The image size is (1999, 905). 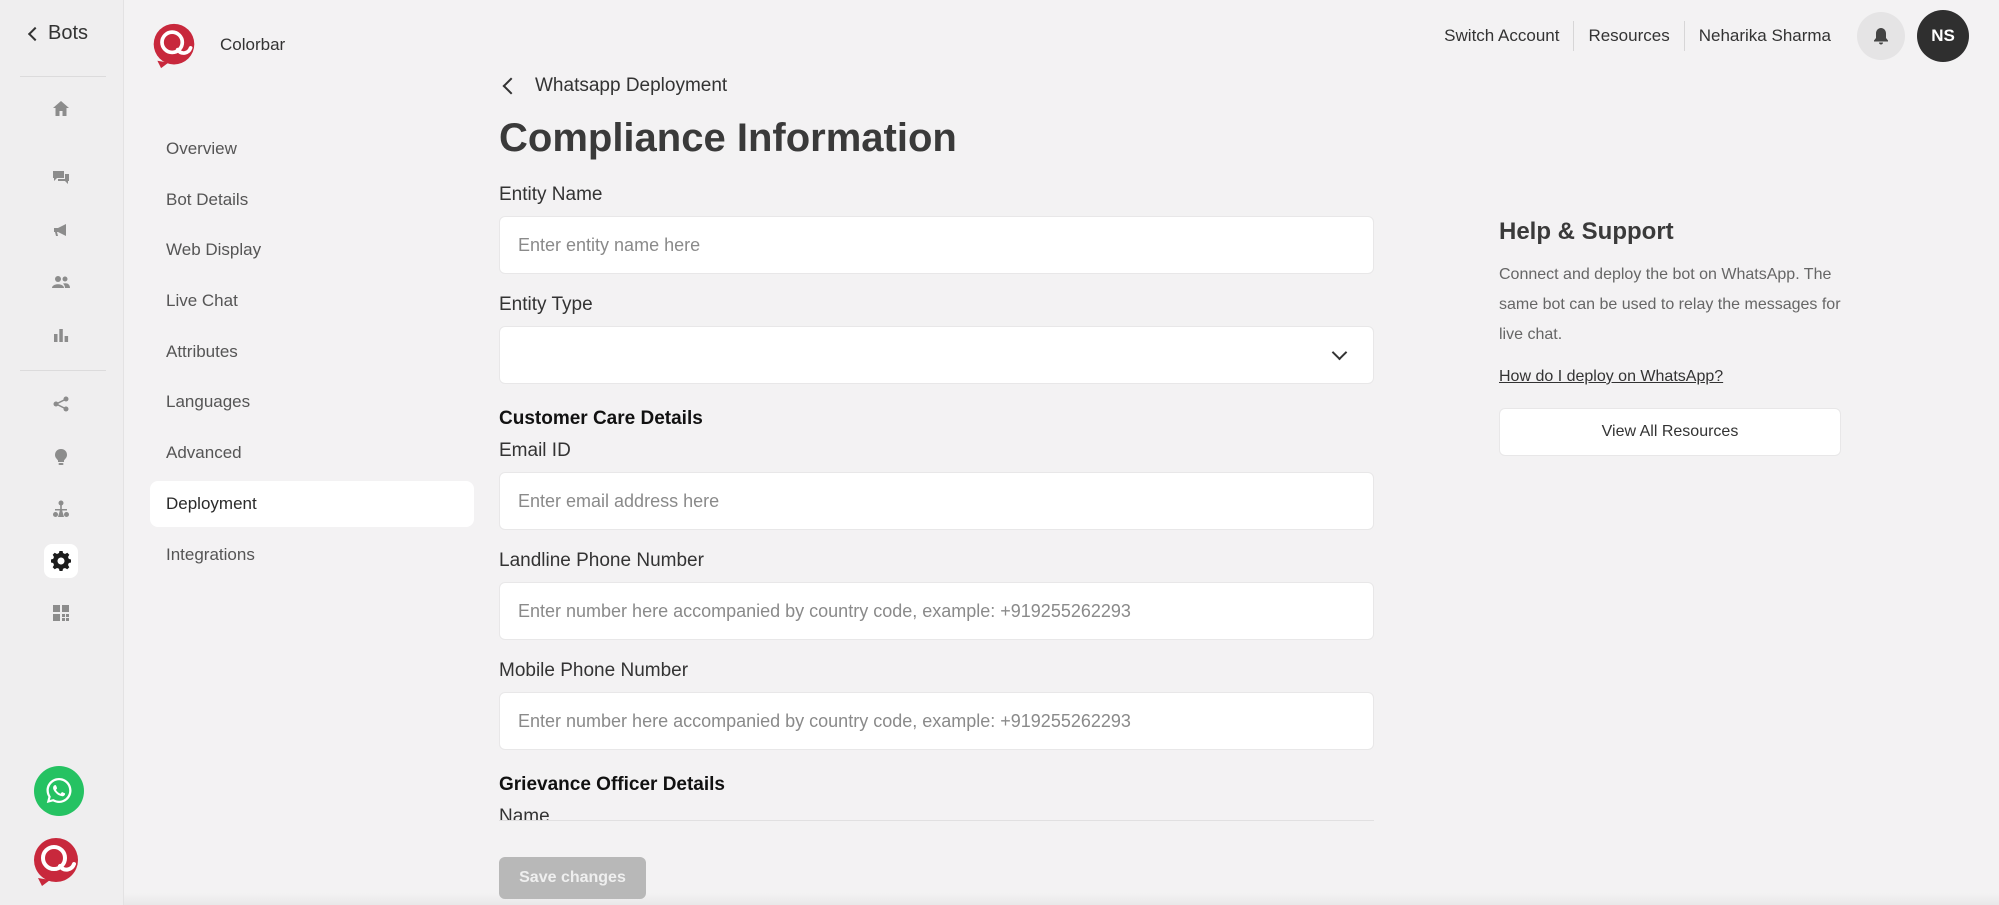 What do you see at coordinates (61, 230) in the screenshot?
I see `megaphone-icon` at bounding box center [61, 230].